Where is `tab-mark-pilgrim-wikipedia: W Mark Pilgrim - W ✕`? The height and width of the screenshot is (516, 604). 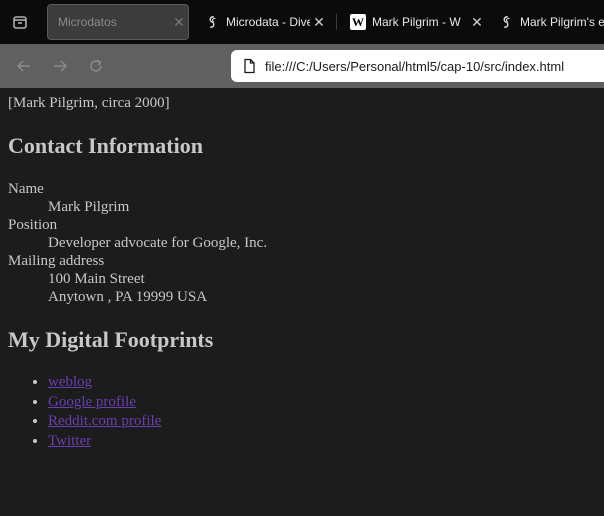
tab-mark-pilgrim-wikipedia: W Mark Pilgrim - W ✕ is located at coordinates (418, 22).